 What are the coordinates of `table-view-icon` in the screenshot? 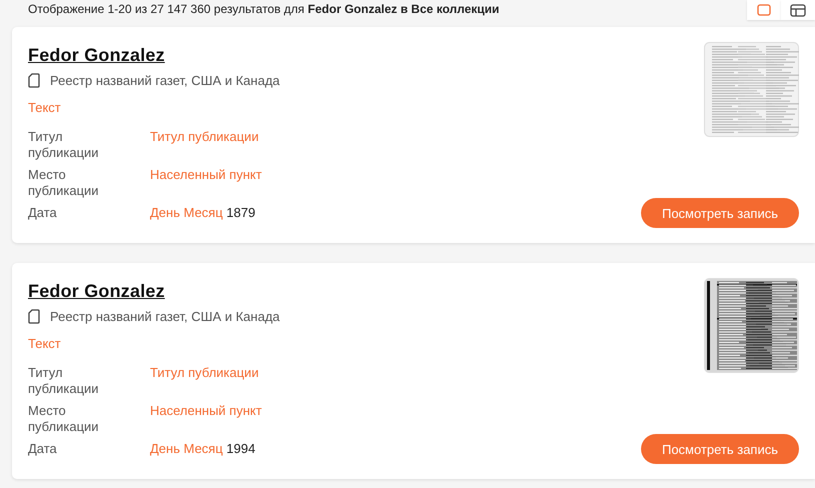 It's located at (798, 10).